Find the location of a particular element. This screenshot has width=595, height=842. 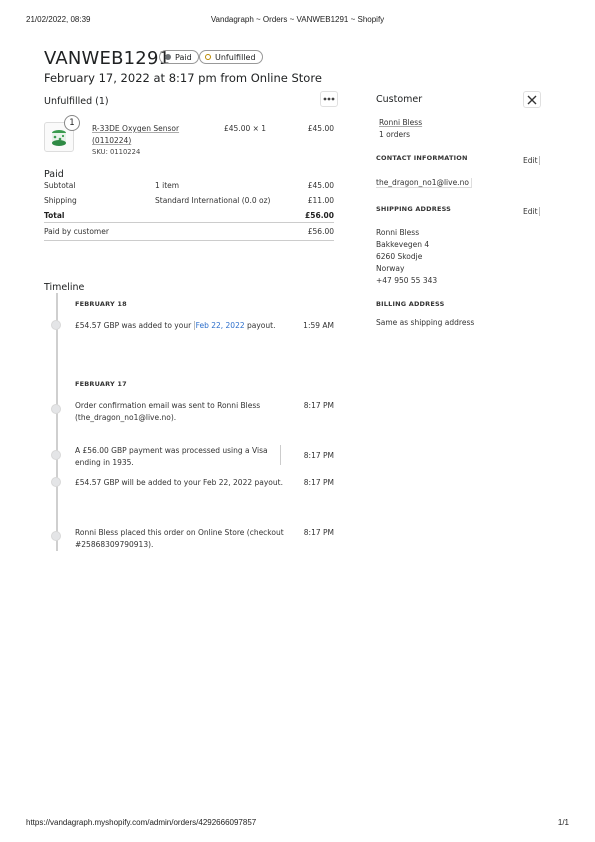

more-actions-button is located at coordinates (329, 99).